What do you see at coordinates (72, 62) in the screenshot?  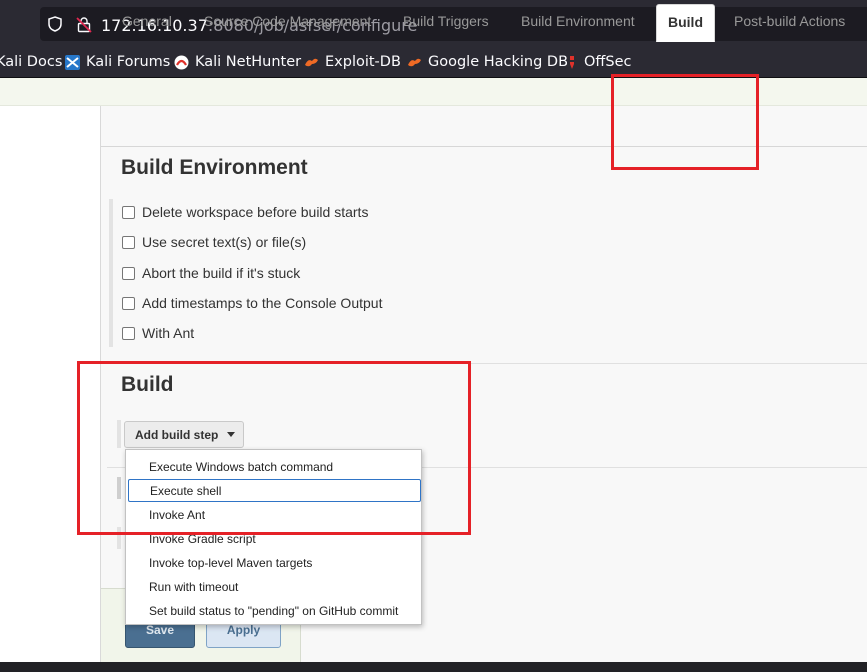 I see `kali-forums-icon` at bounding box center [72, 62].